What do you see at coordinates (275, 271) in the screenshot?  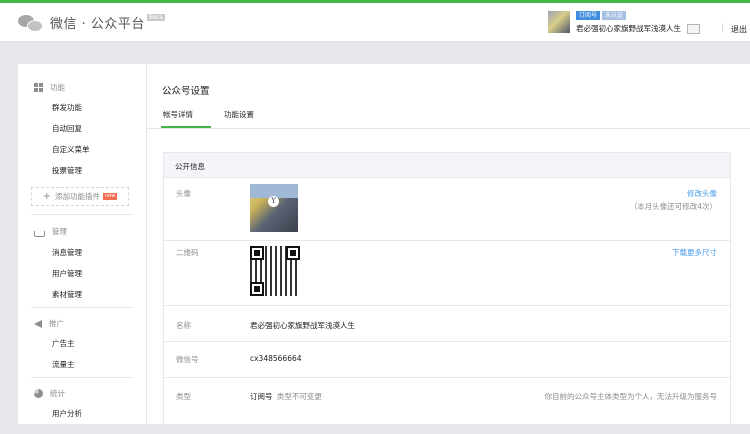 I see `qrcode-image` at bounding box center [275, 271].